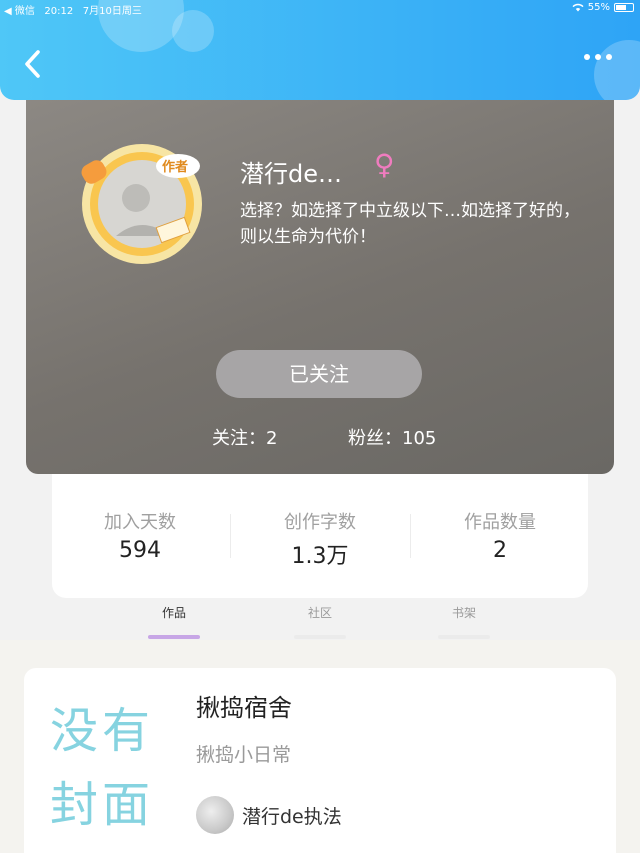  Describe the element at coordinates (140, 550) in the screenshot. I see `stat-value: 594` at that location.